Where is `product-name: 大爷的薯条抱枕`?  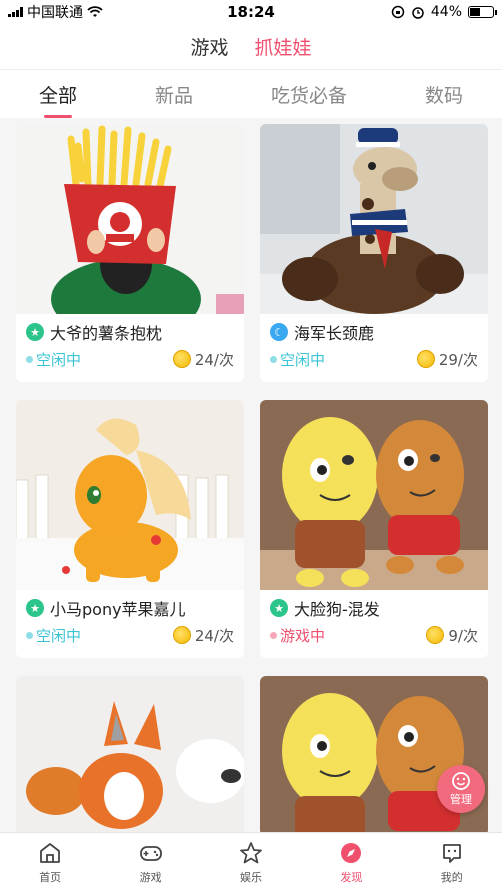
product-name: 大爷的薯条抱枕 is located at coordinates (106, 333).